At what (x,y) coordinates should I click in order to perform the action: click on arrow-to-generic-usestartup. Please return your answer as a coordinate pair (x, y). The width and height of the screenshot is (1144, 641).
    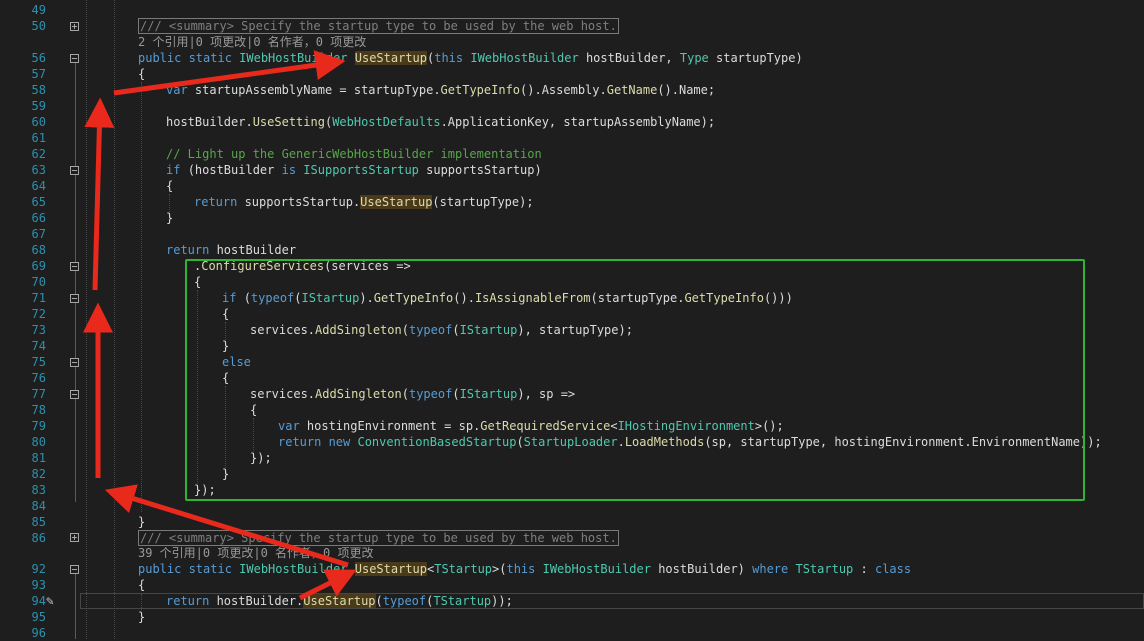
    Looking at the image, I should click on (327, 585).